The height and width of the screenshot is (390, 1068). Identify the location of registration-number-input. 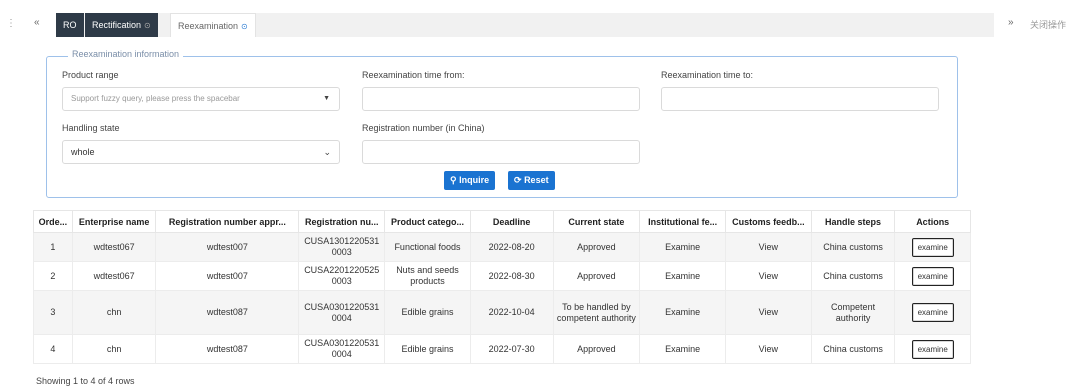
(501, 152).